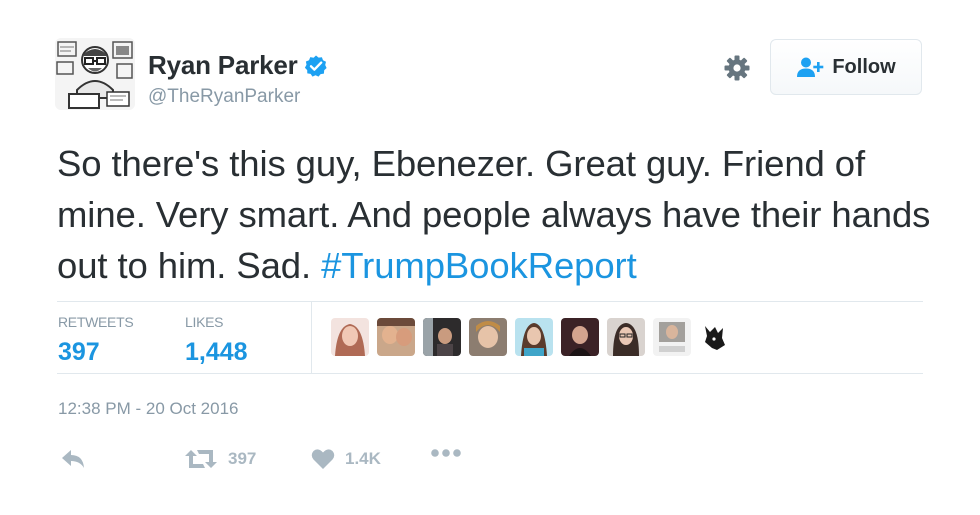 Image resolution: width=980 pixels, height=515 pixels. Describe the element at coordinates (95, 74) in the screenshot. I see `avatar` at that location.